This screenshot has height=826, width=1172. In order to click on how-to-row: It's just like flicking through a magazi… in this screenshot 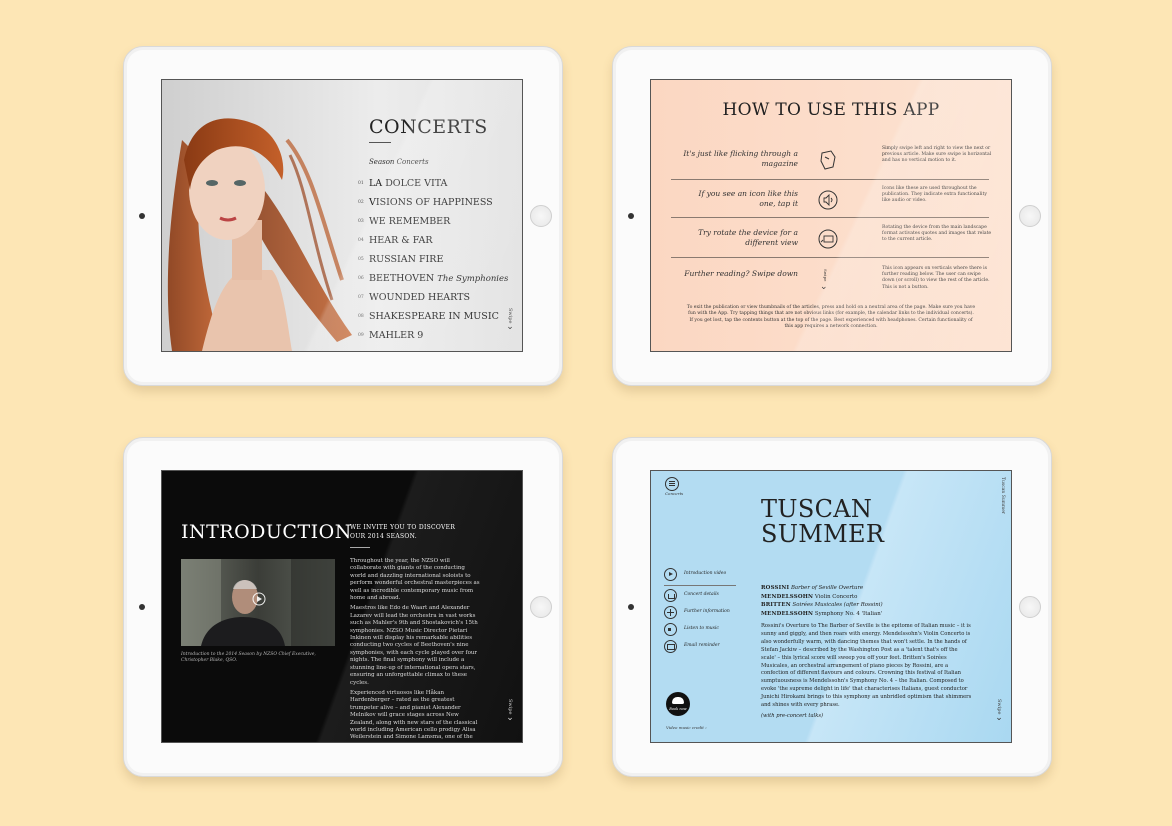, I will do `click(831, 160)`.